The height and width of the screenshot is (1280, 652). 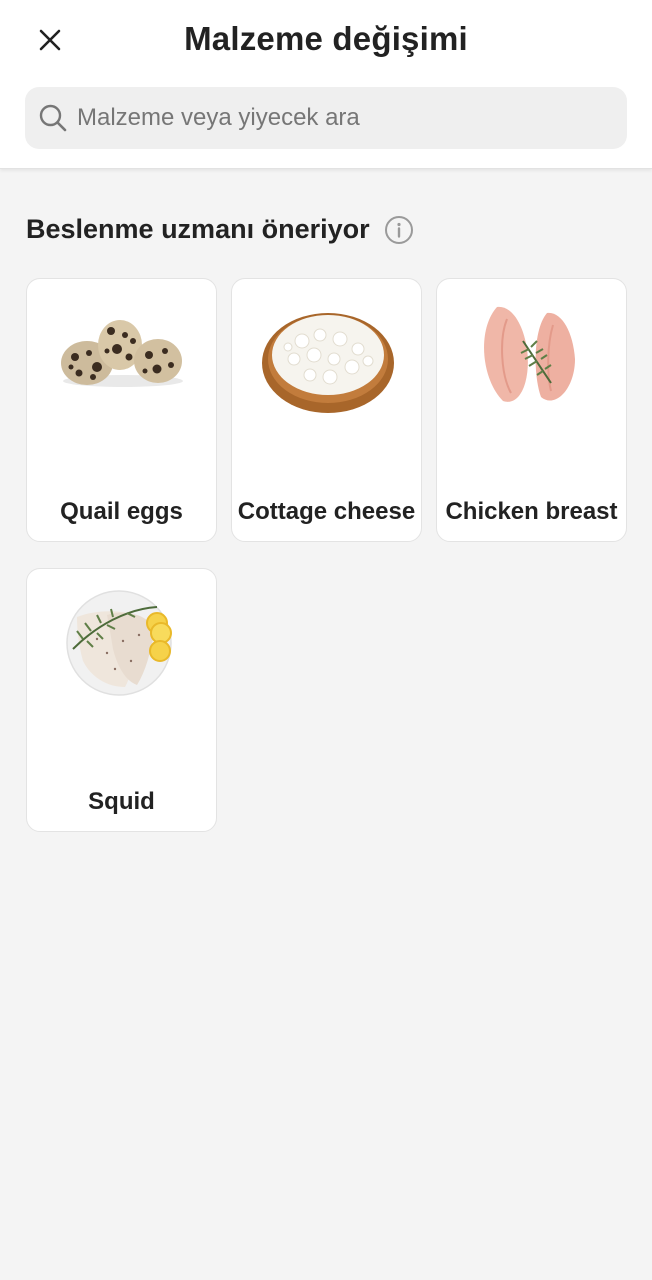 I want to click on ingredient-label: Squid, so click(x=121, y=801).